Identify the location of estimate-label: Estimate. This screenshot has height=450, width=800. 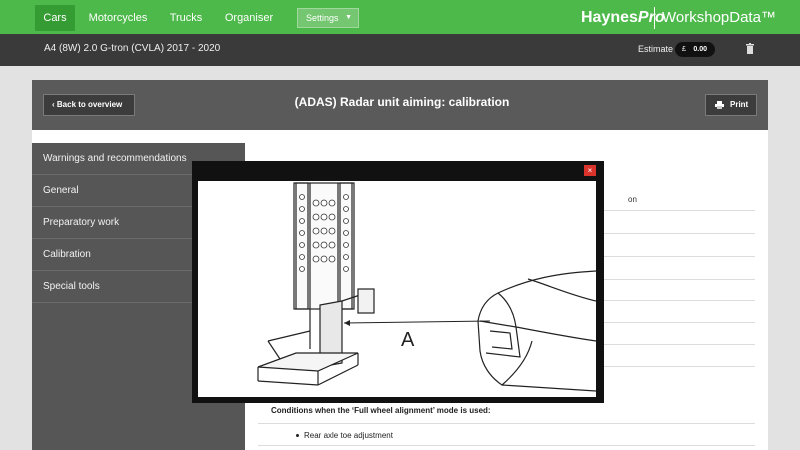
(656, 49).